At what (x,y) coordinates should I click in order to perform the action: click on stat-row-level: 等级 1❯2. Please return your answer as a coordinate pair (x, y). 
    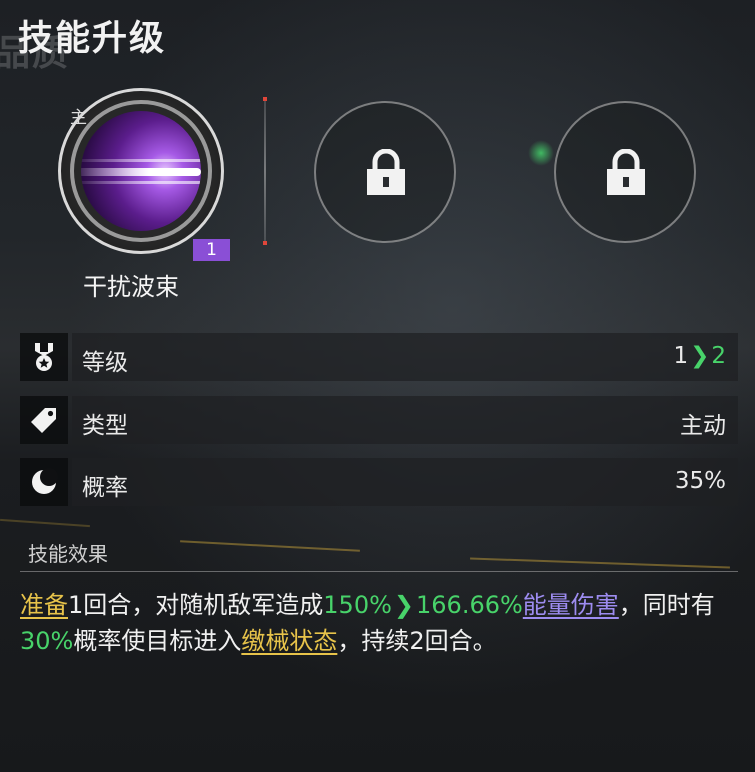
    Looking at the image, I should click on (379, 357).